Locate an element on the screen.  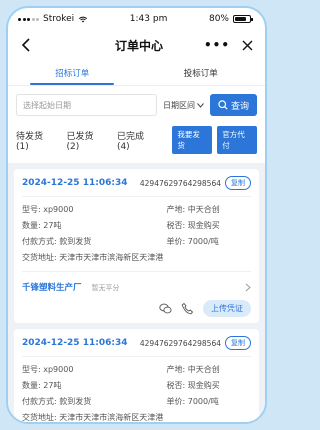
chevron-down-icon is located at coordinates (200, 105).